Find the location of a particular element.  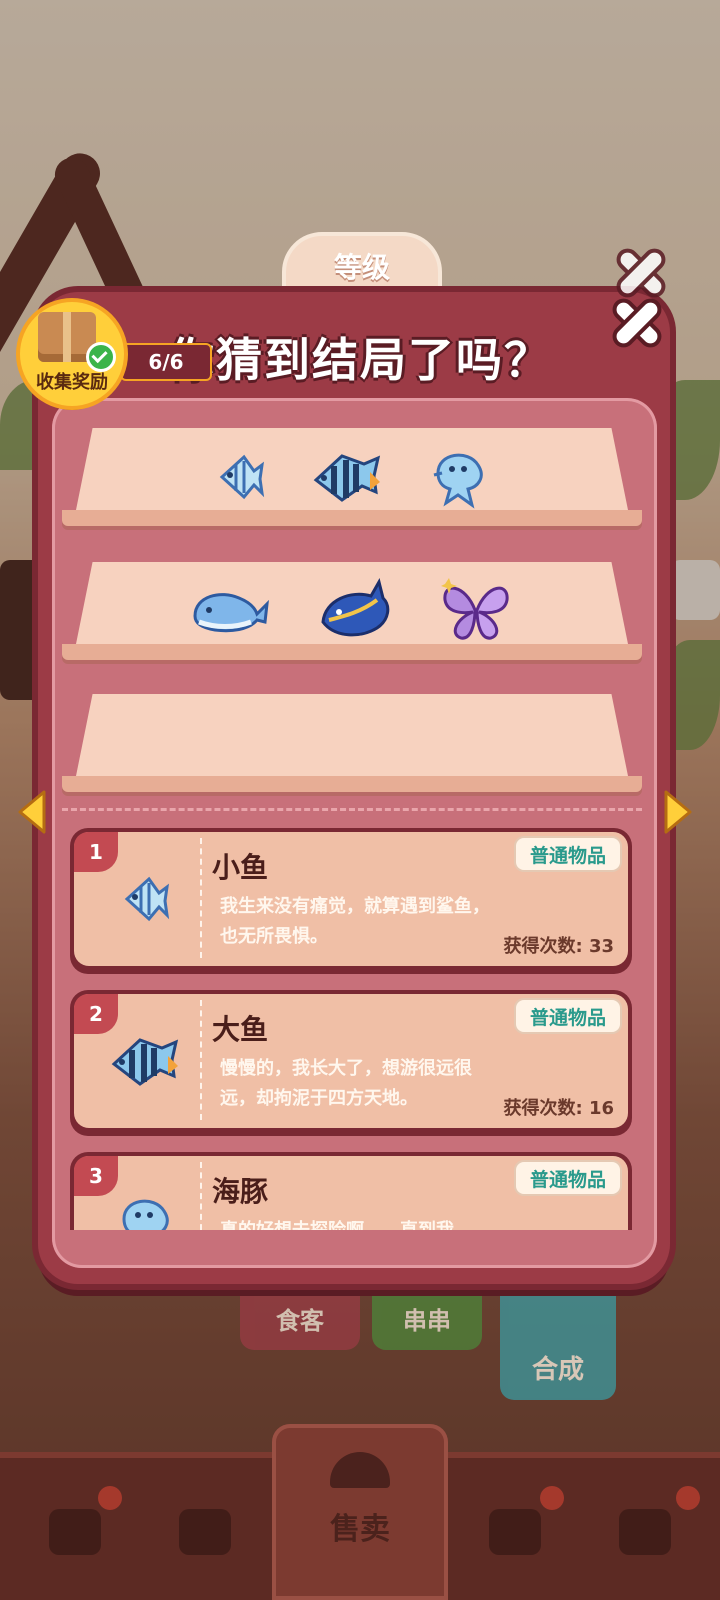

bus-icon is located at coordinates (645, 1532).